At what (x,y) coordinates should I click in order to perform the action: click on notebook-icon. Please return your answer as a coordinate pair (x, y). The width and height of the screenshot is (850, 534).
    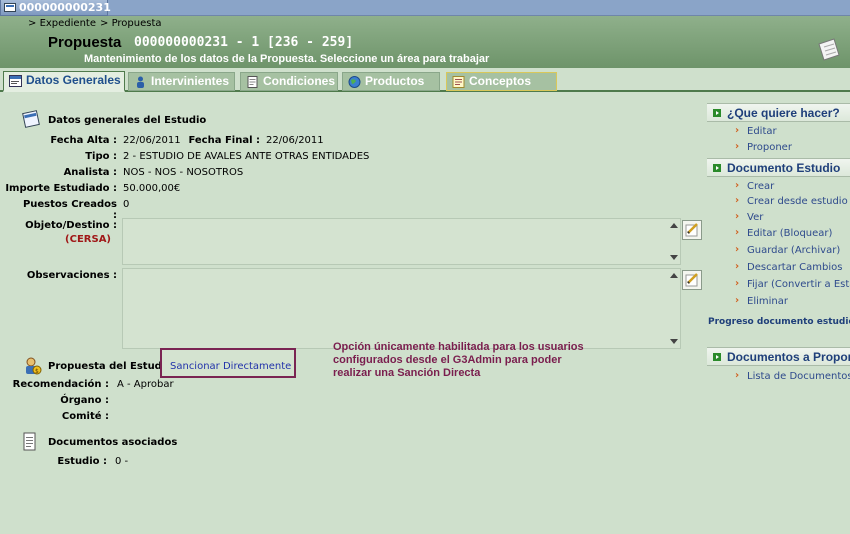
    Looking at the image, I should click on (31, 119).